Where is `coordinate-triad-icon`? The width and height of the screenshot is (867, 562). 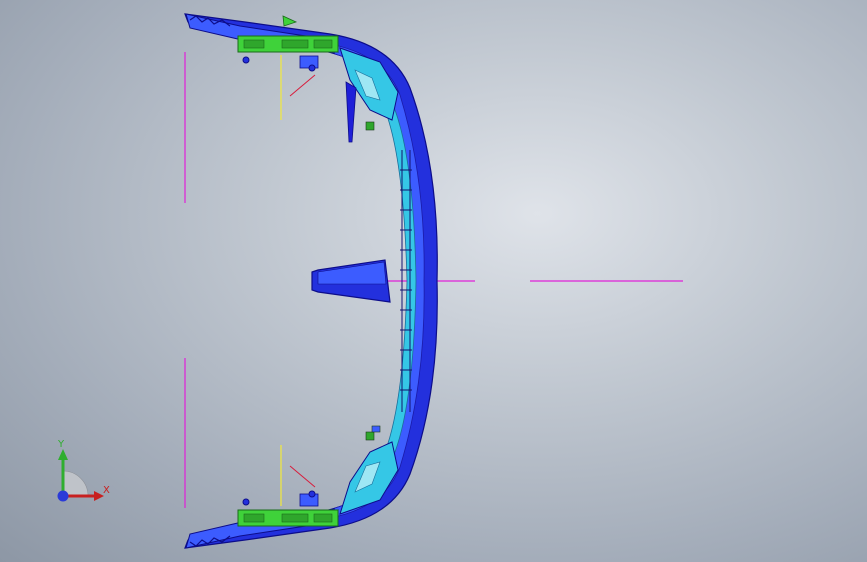 coordinate-triad-icon is located at coordinates (80, 475).